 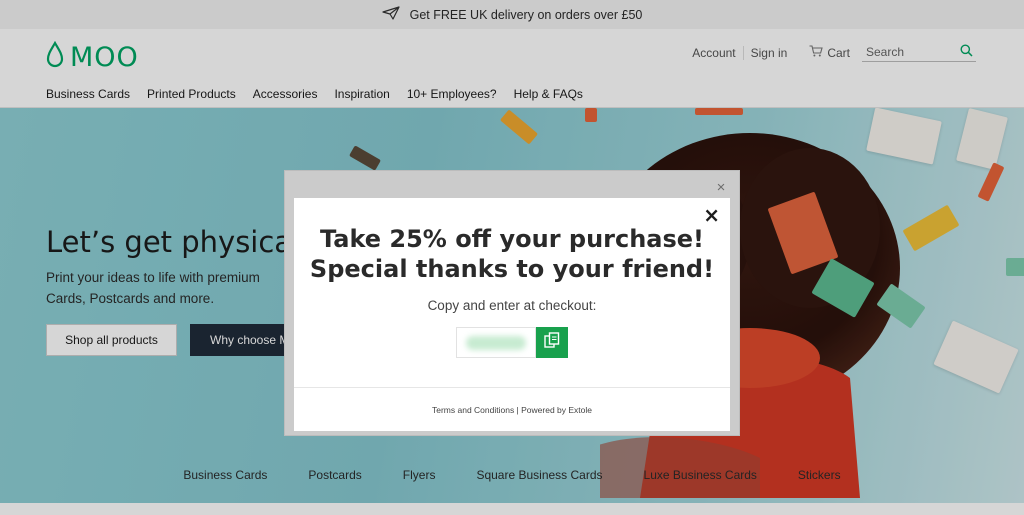 What do you see at coordinates (512, 387) in the screenshot?
I see `modal-divider` at bounding box center [512, 387].